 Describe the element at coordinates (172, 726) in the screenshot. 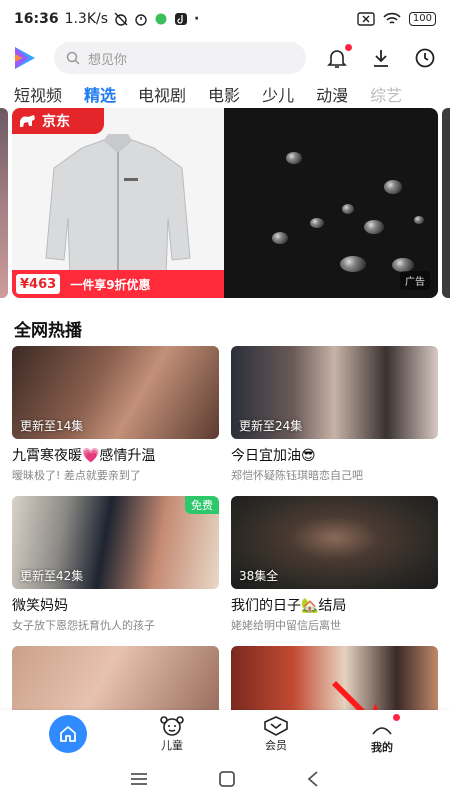

I see `kids-face-icon` at that location.